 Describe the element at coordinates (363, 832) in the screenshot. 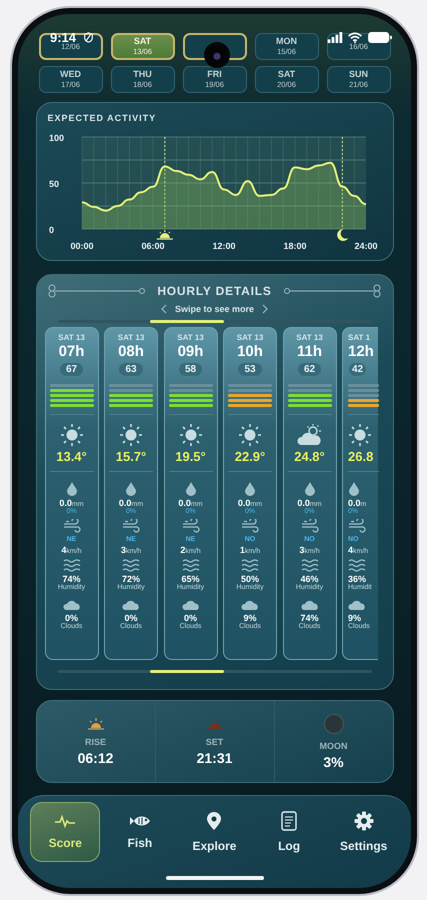

I see `nav-tab: Settings` at that location.